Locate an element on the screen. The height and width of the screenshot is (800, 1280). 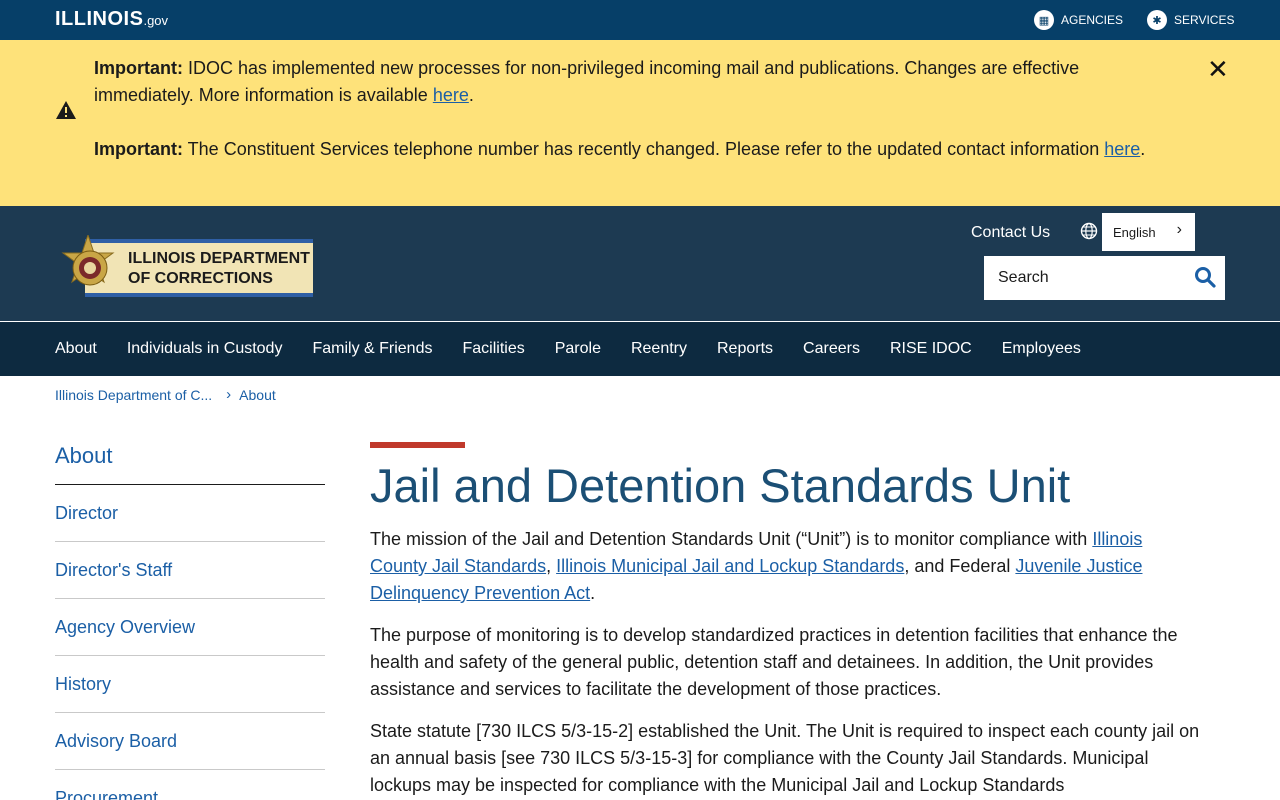
gears-icon: ✱ is located at coordinates (1157, 20).